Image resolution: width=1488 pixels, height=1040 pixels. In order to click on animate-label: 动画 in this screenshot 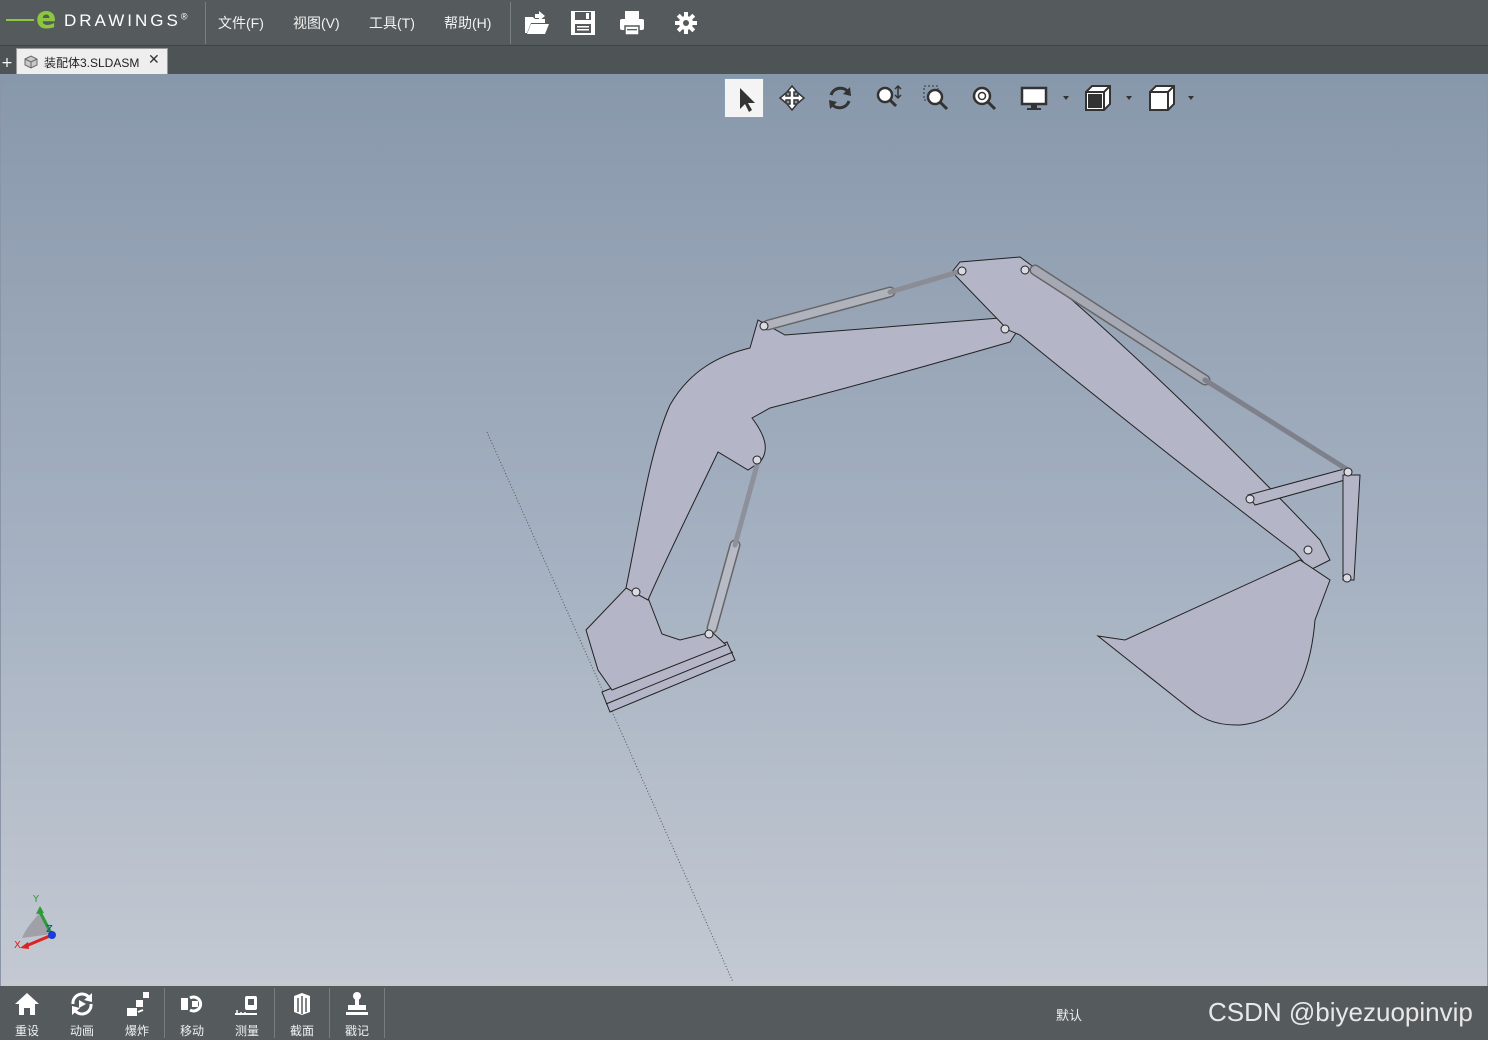, I will do `click(81, 1031)`.